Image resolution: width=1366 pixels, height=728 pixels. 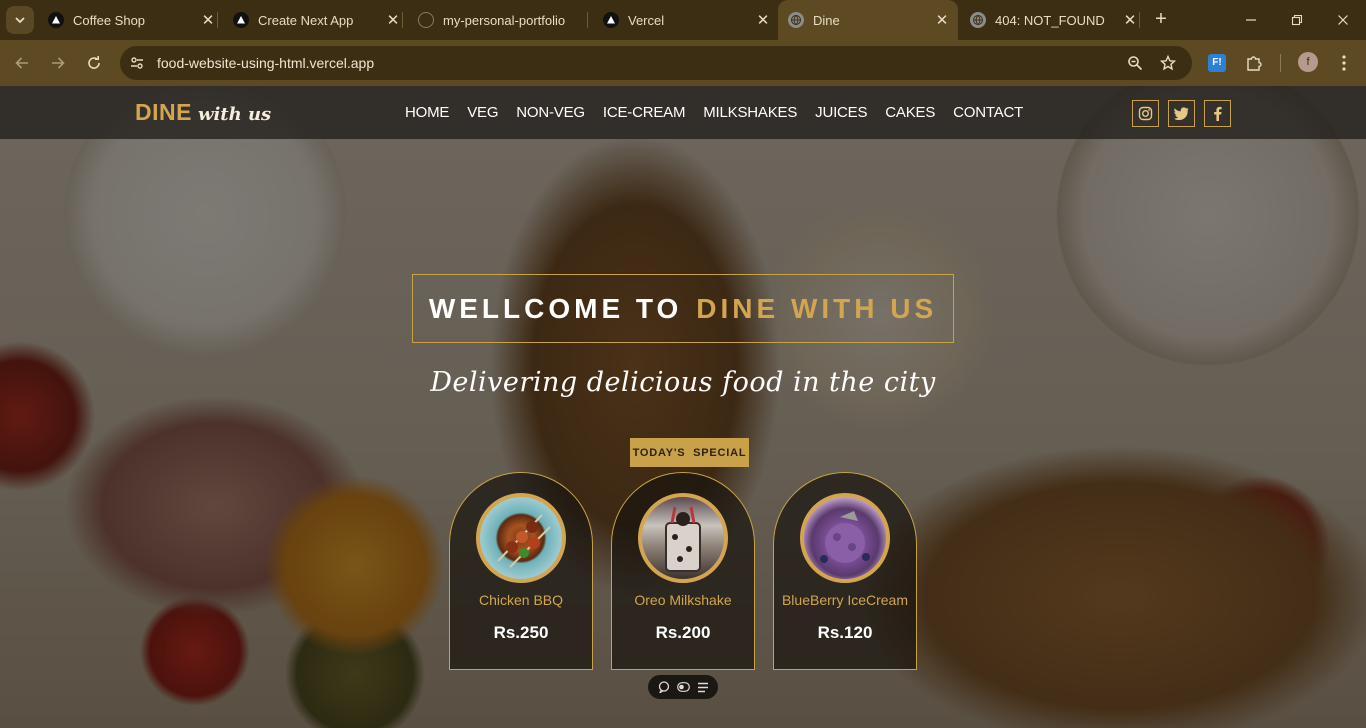 I want to click on special-card-blueberry-icecream: BlueBerry IceCream Rs.120, so click(x=845, y=571).